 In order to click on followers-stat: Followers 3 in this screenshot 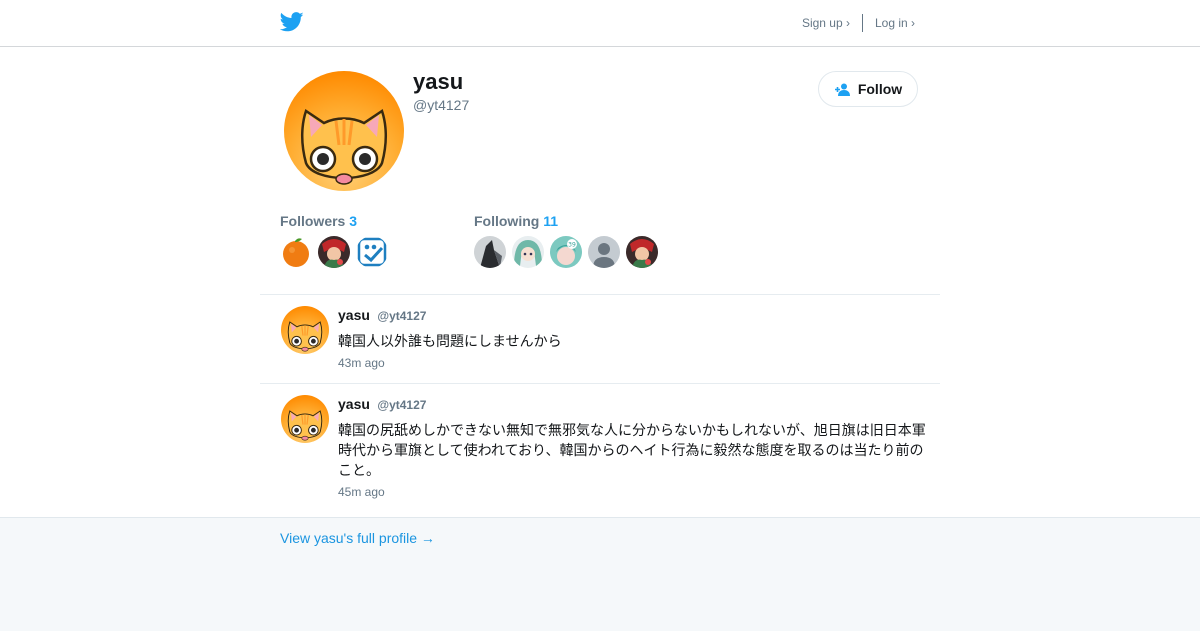, I will do `click(318, 221)`.